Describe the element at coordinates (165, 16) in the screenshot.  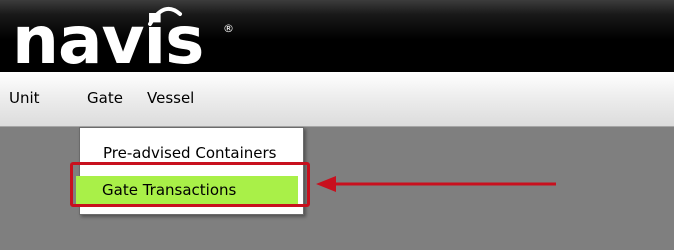
I see `logo-swoosh-icon` at that location.